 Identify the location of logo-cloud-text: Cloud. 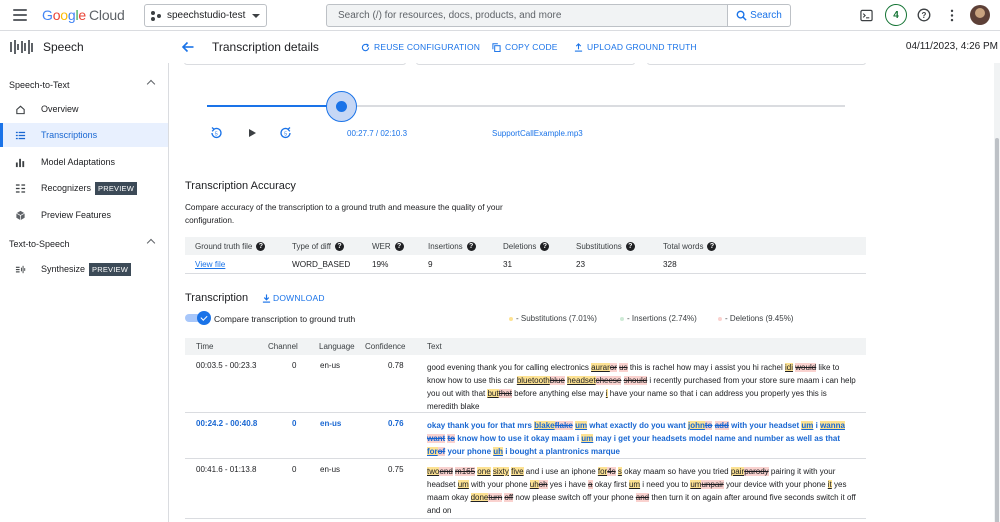
(107, 15).